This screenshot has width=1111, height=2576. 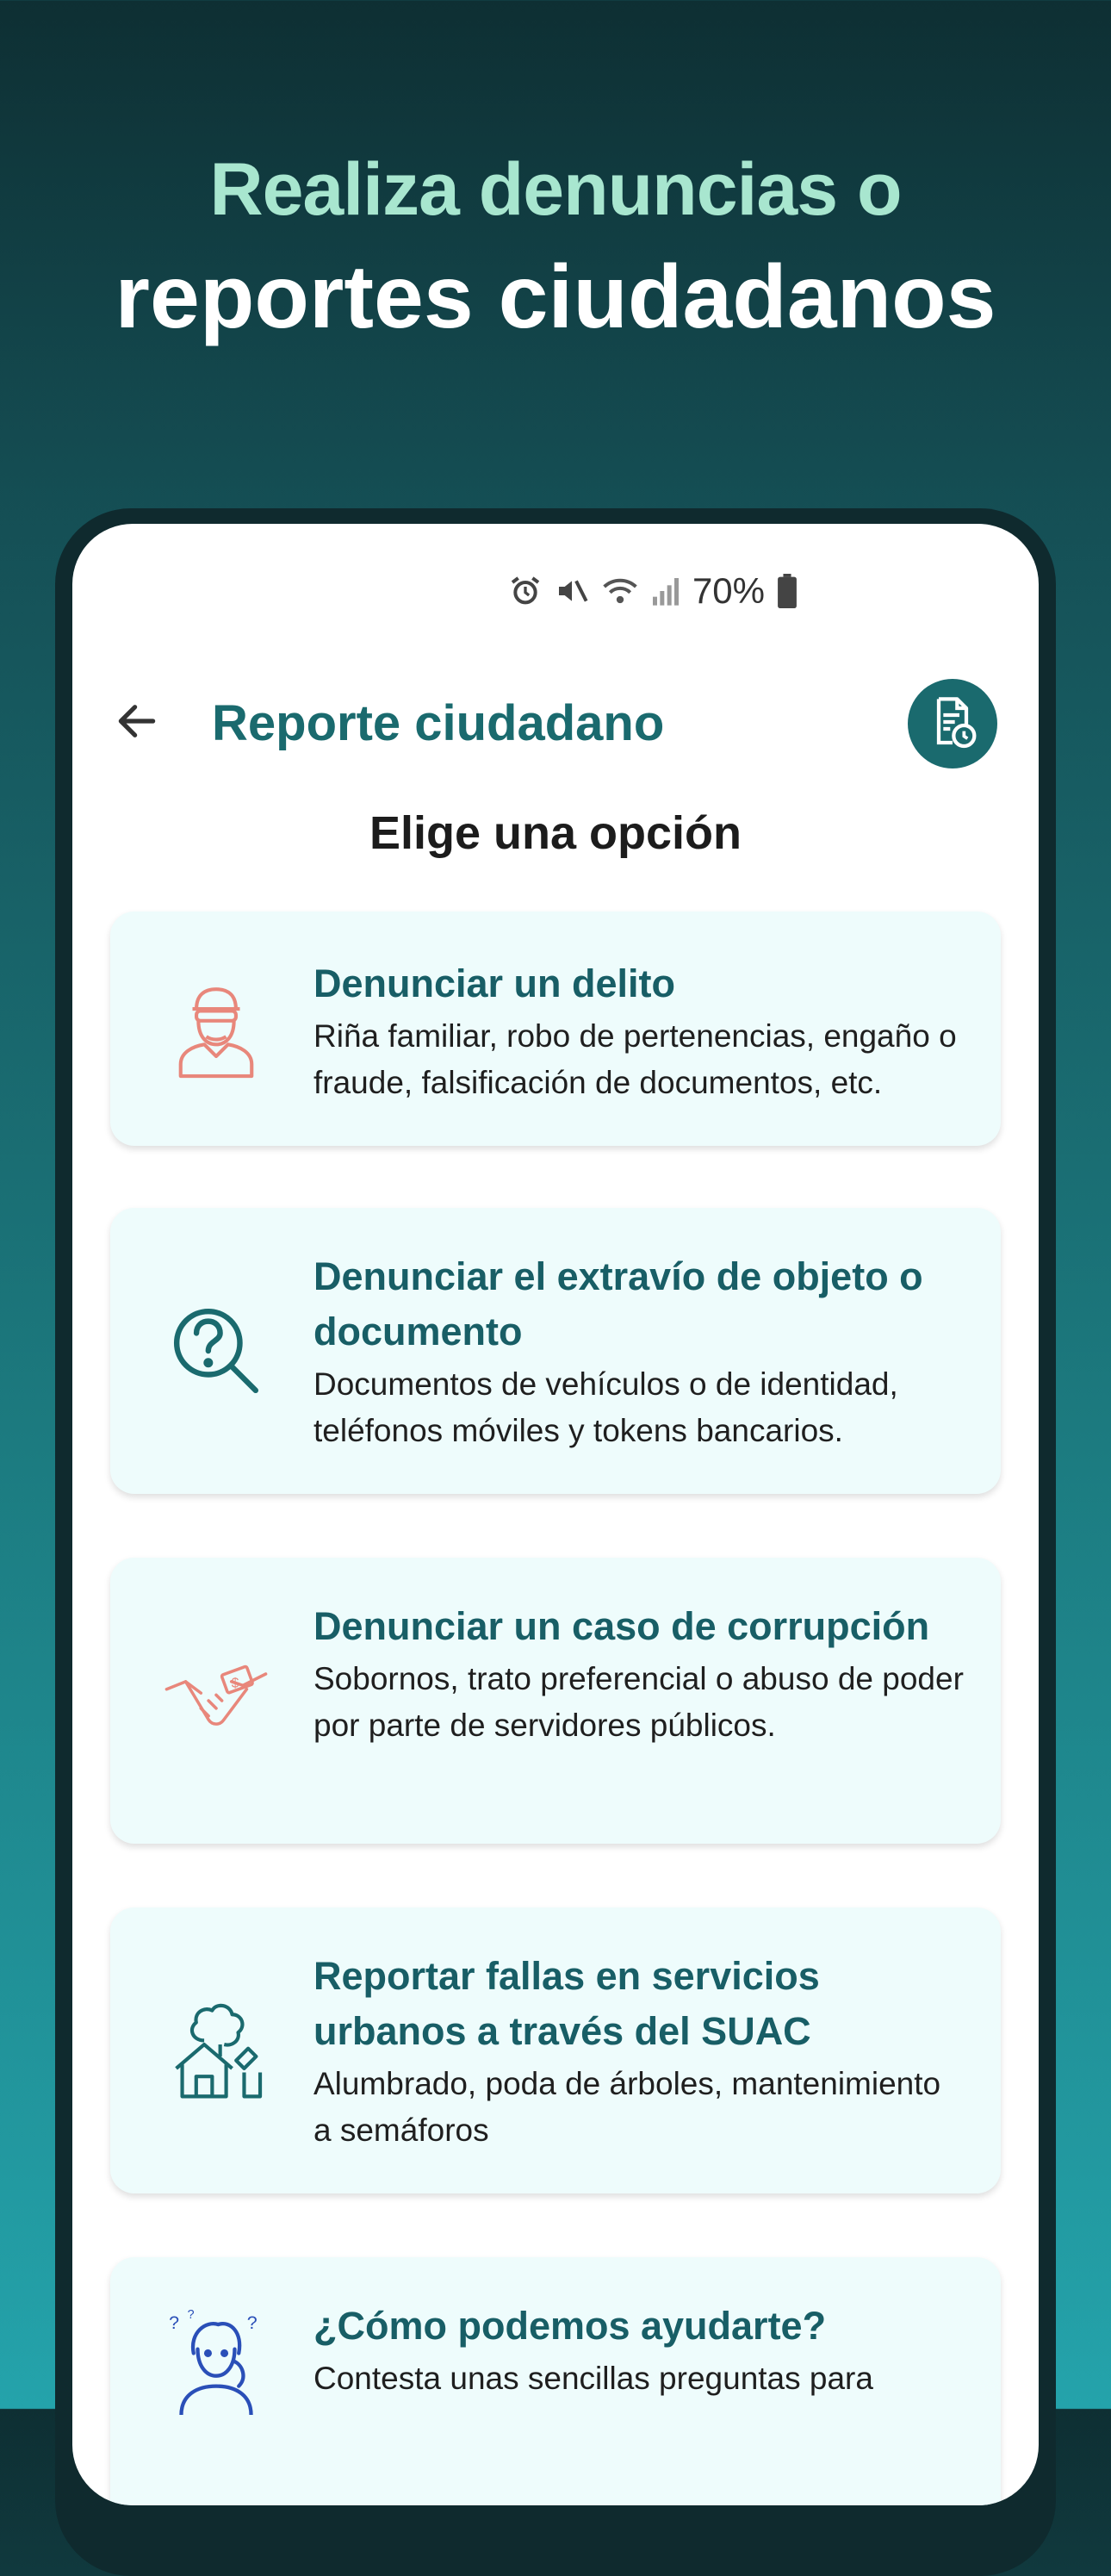 What do you see at coordinates (438, 723) in the screenshot?
I see `page-title: Reporte ciudadano` at bounding box center [438, 723].